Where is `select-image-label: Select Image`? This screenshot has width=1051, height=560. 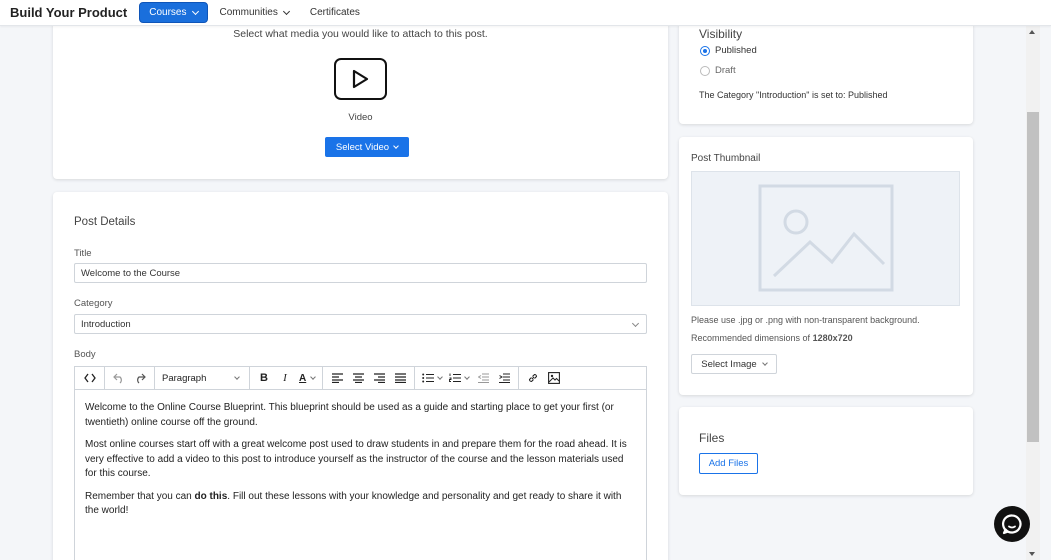 select-image-label: Select Image is located at coordinates (729, 364).